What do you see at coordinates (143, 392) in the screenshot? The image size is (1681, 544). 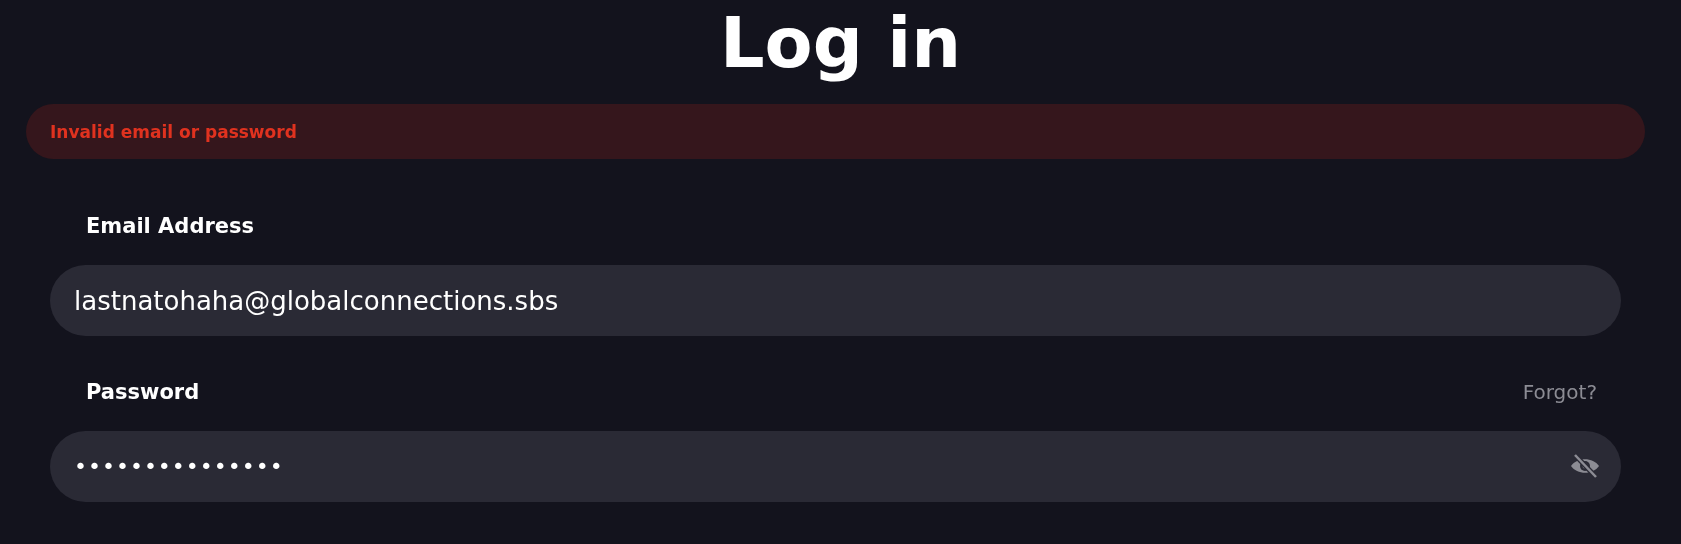 I see `field-label: Password` at bounding box center [143, 392].